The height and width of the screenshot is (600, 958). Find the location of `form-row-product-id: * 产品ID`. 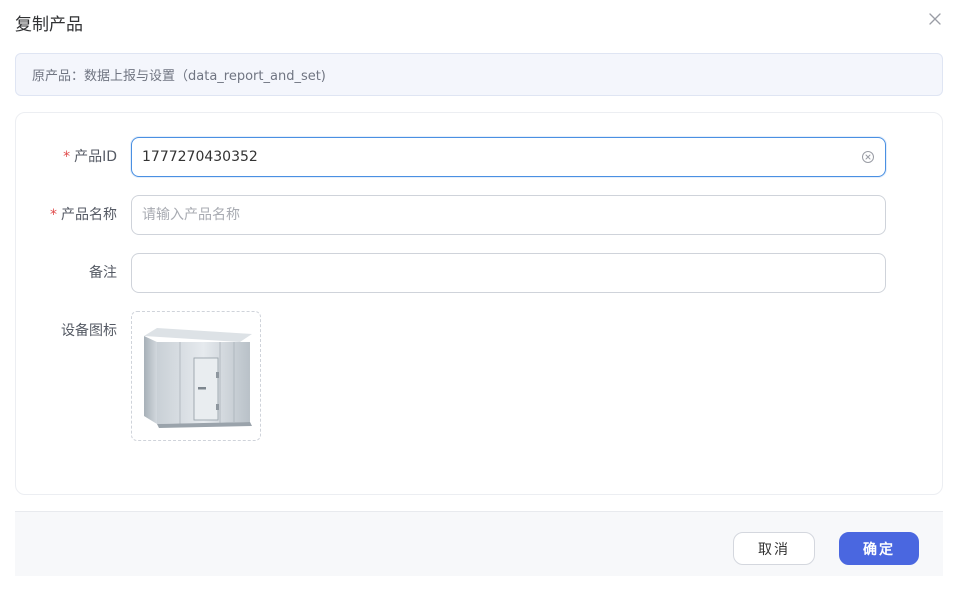

form-row-product-id: * 产品ID is located at coordinates (479, 157).